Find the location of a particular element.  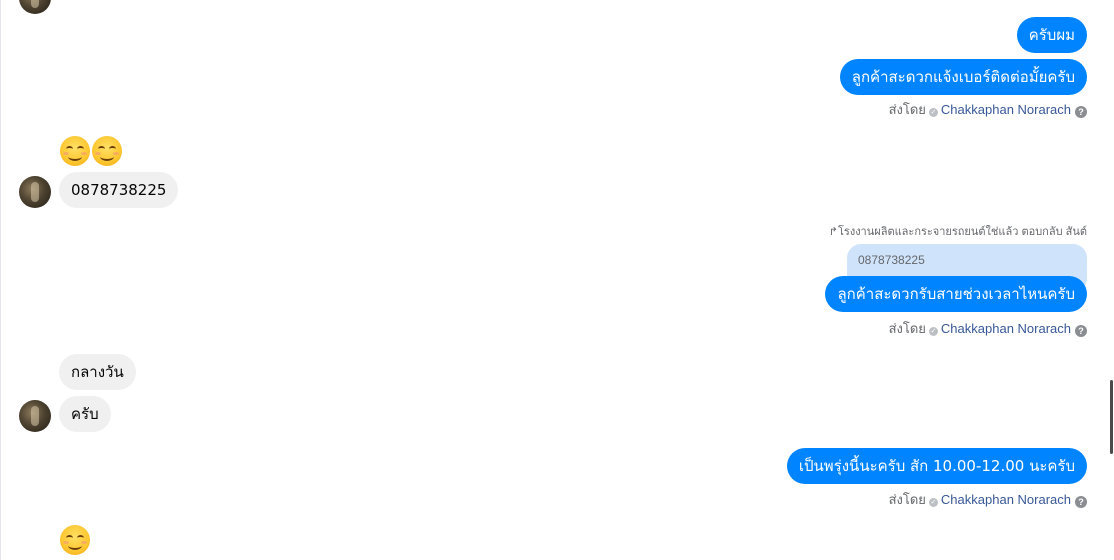

message-text: ครับ is located at coordinates (85, 414).